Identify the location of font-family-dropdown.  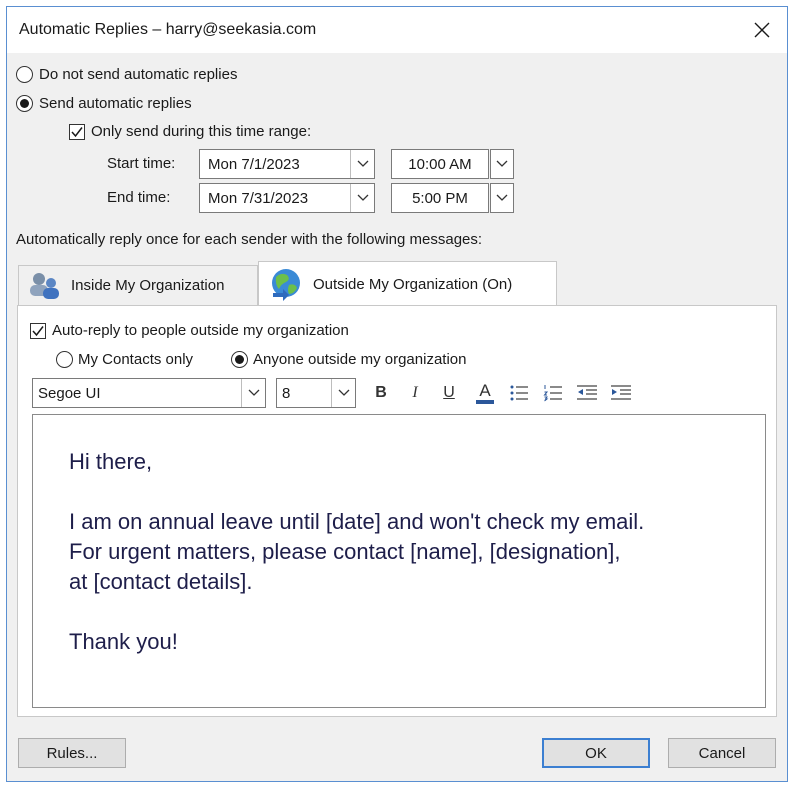
(253, 393).